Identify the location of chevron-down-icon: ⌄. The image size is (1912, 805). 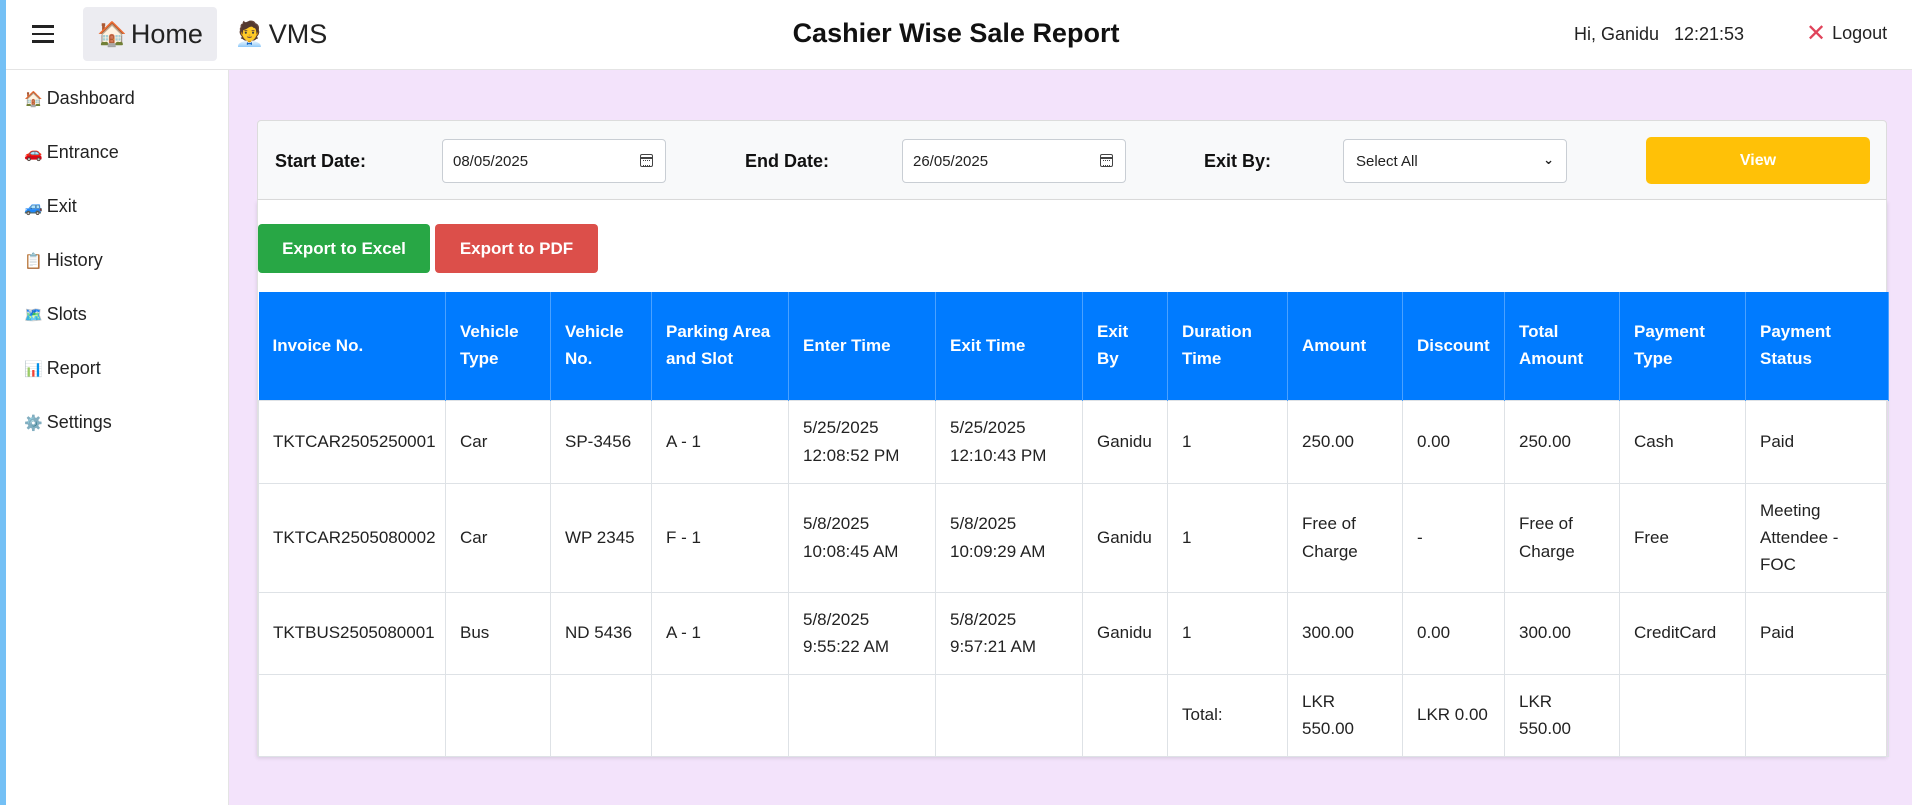
(1548, 159).